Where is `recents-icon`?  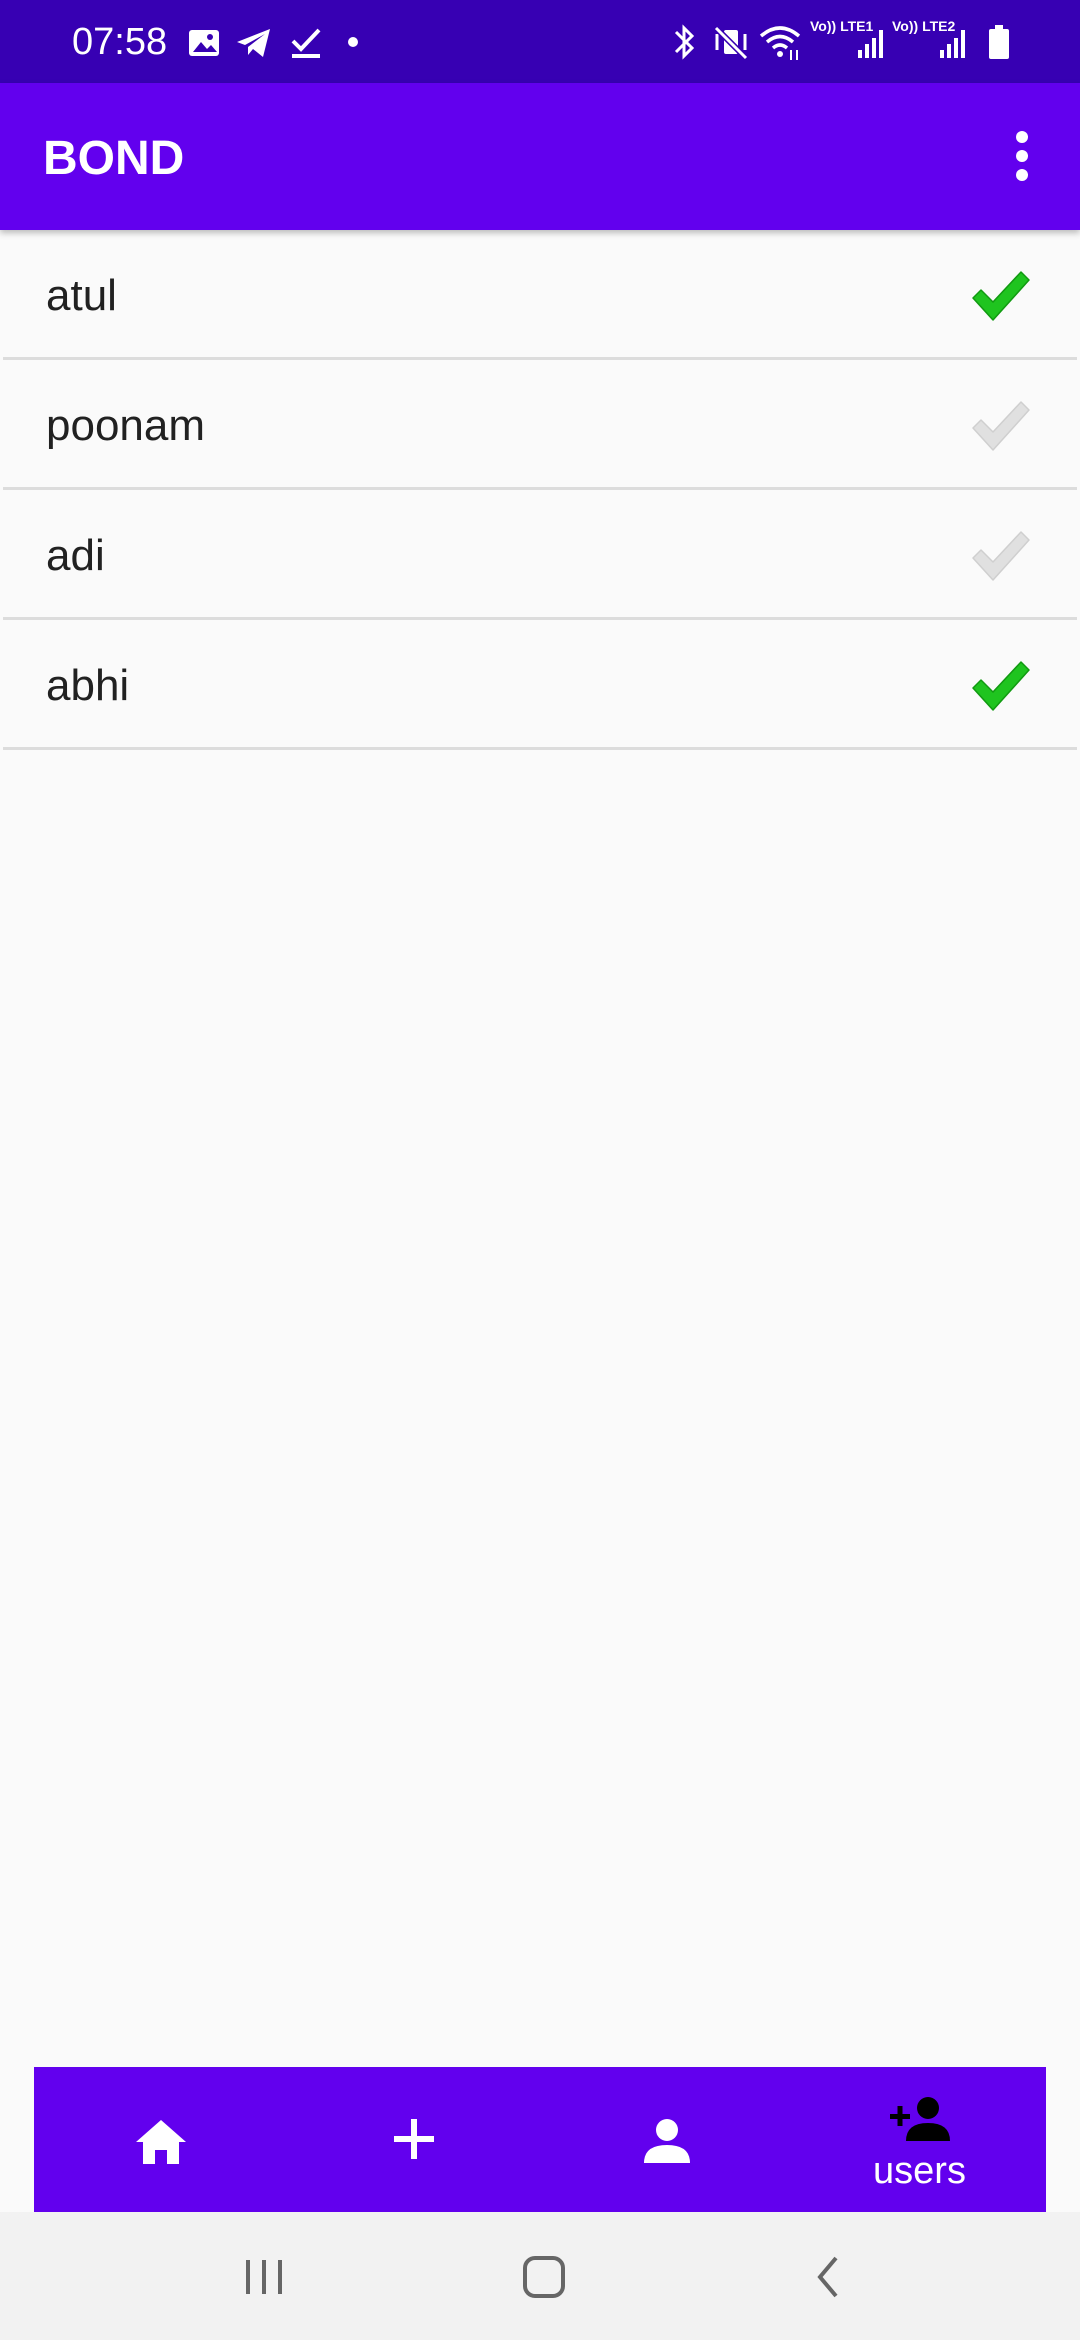
recents-icon is located at coordinates (264, 2277).